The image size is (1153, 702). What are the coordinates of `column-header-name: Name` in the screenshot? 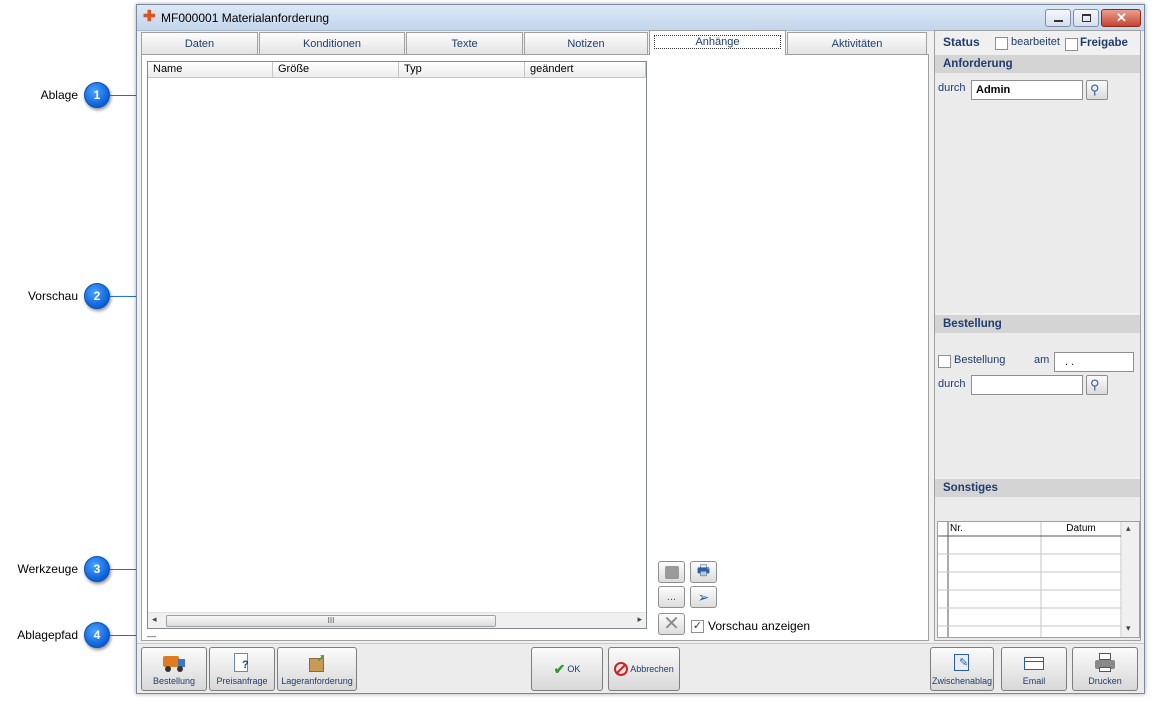 It's located at (210, 70).